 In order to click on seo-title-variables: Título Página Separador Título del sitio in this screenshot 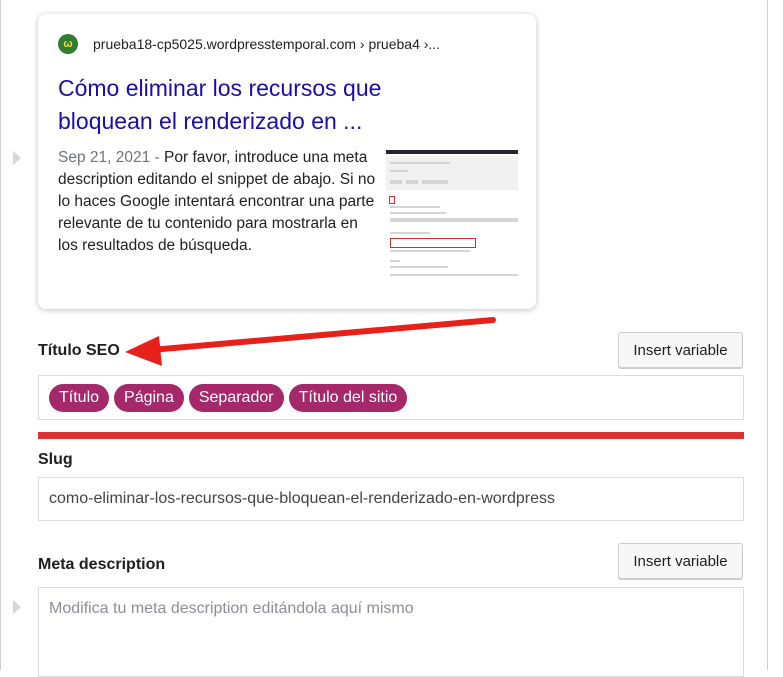, I will do `click(230, 398)`.